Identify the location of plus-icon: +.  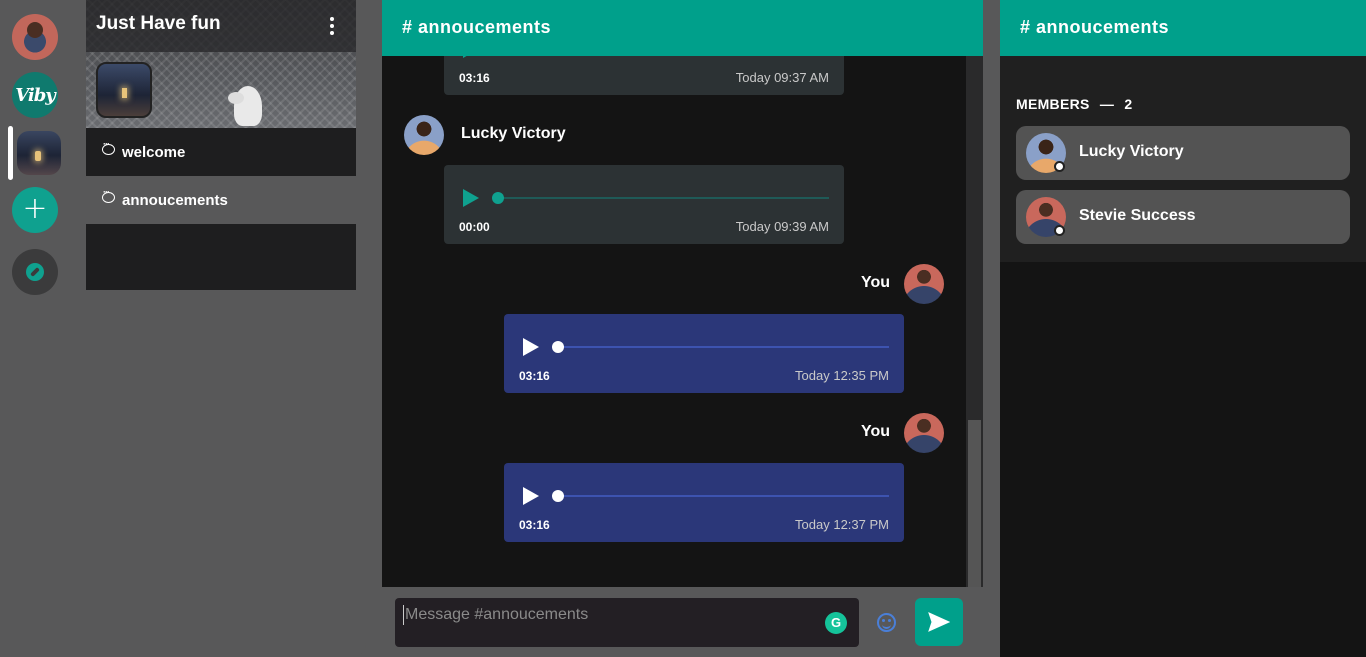
(35, 208).